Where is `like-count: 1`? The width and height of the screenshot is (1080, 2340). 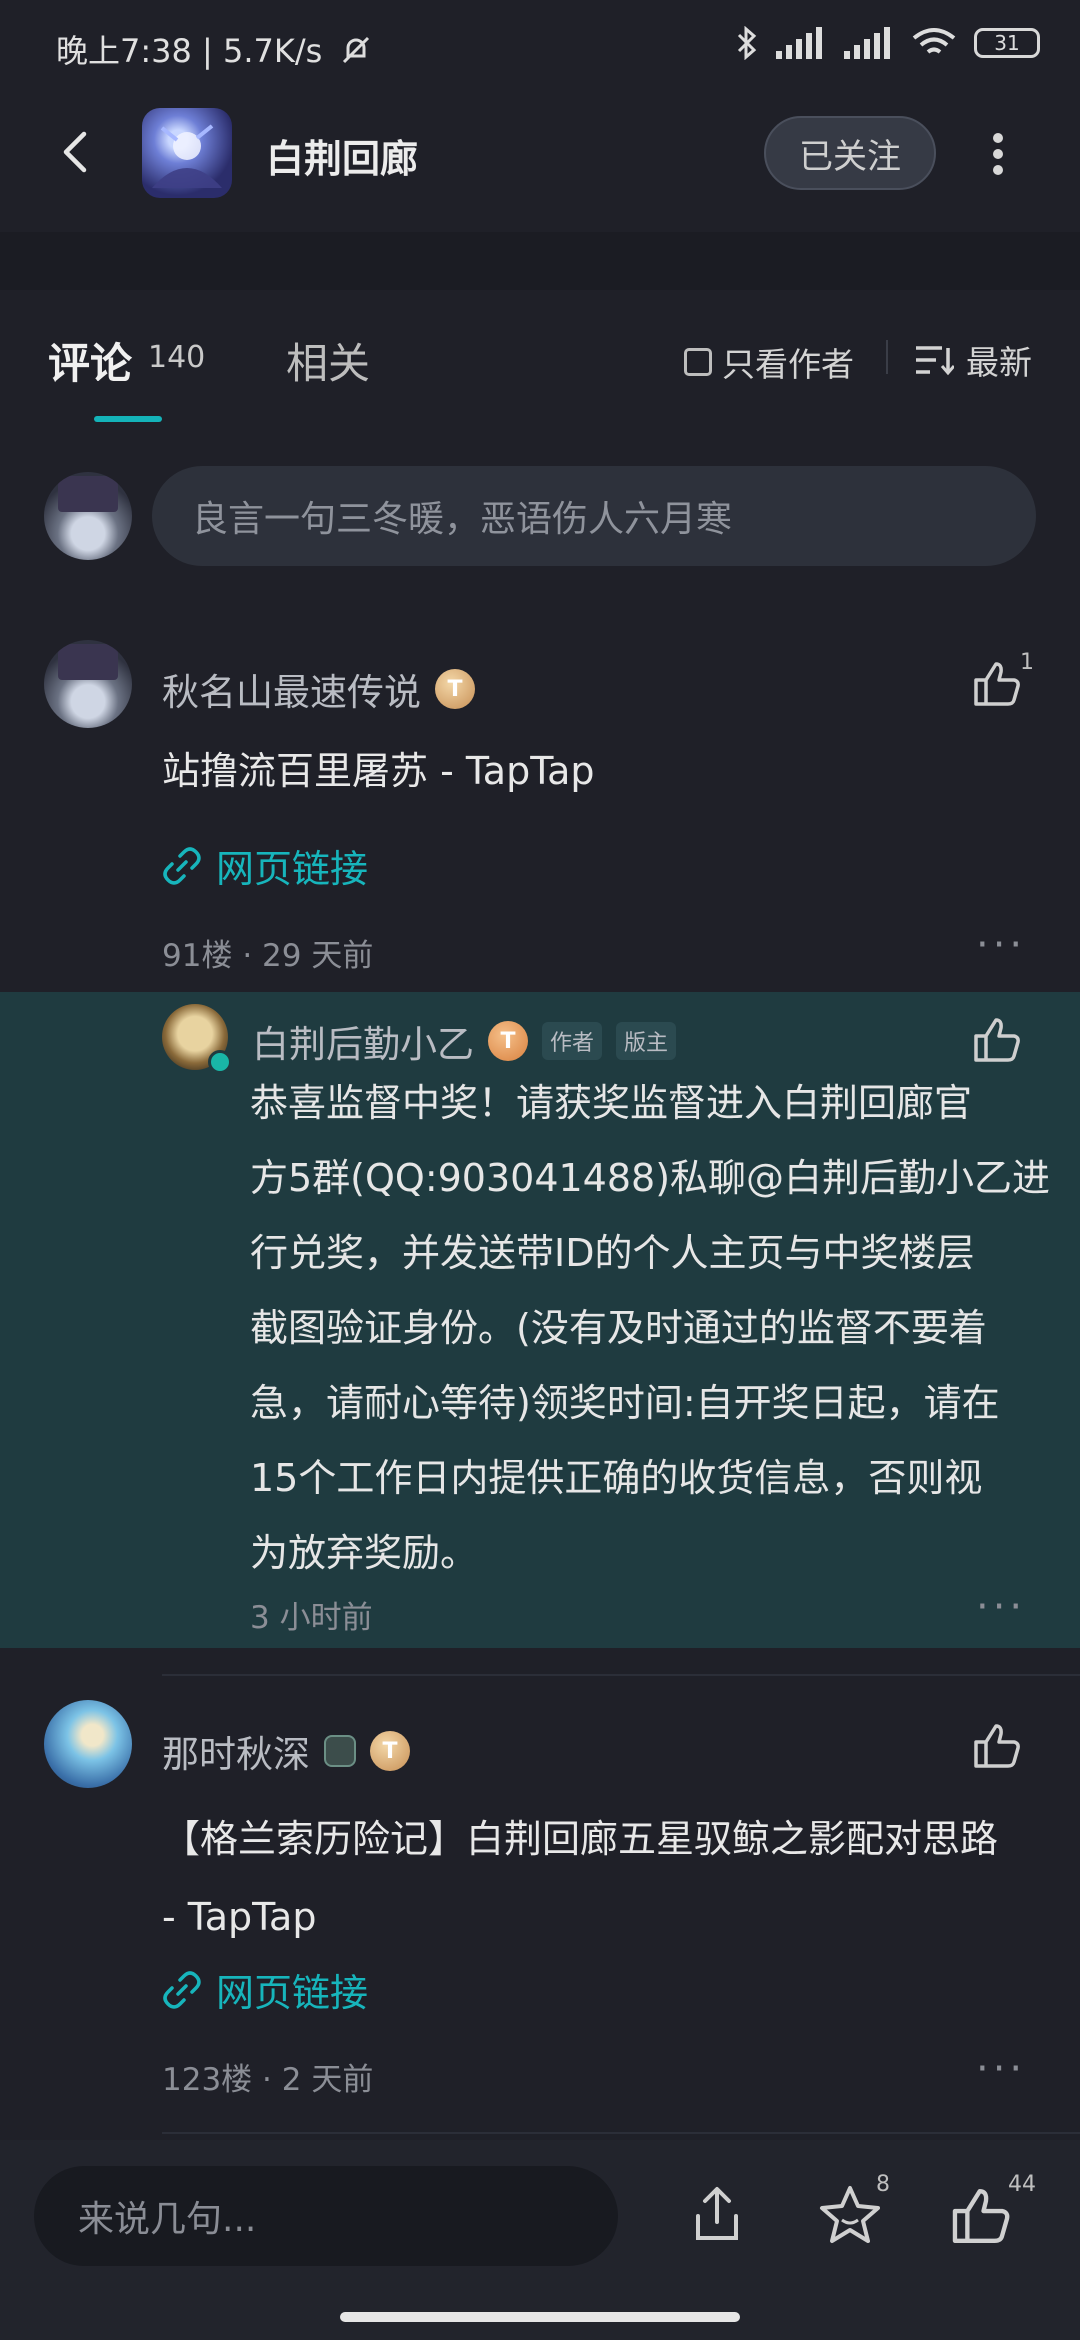
like-count: 1 is located at coordinates (1027, 662).